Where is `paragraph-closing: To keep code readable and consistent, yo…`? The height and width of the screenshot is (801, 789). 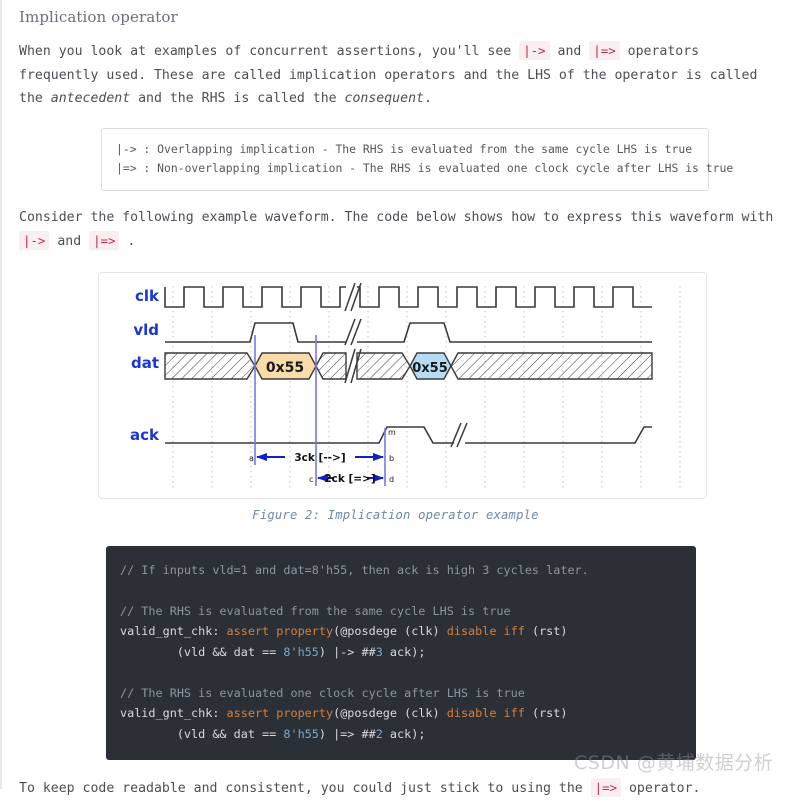
paragraph-closing: To keep code readable and consistent, yo… is located at coordinates (395, 788).